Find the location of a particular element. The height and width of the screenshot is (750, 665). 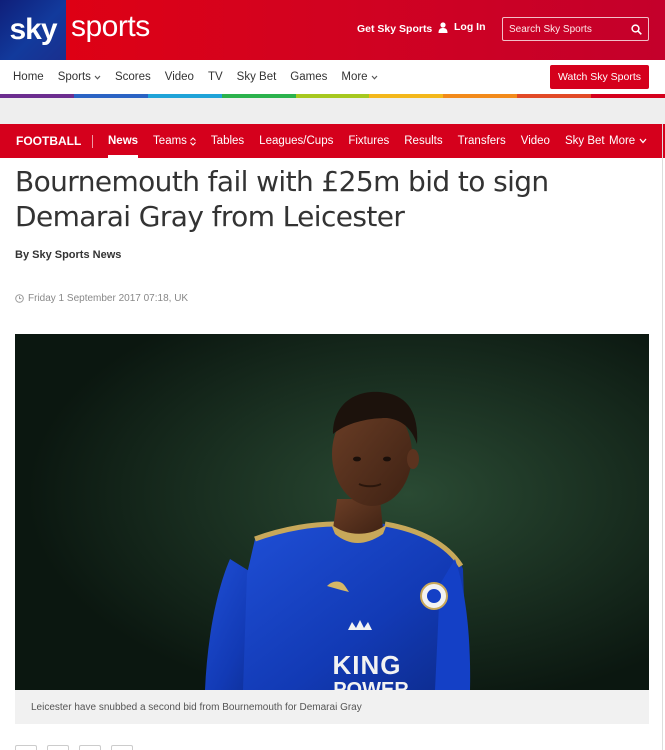

search-box is located at coordinates (575, 29).